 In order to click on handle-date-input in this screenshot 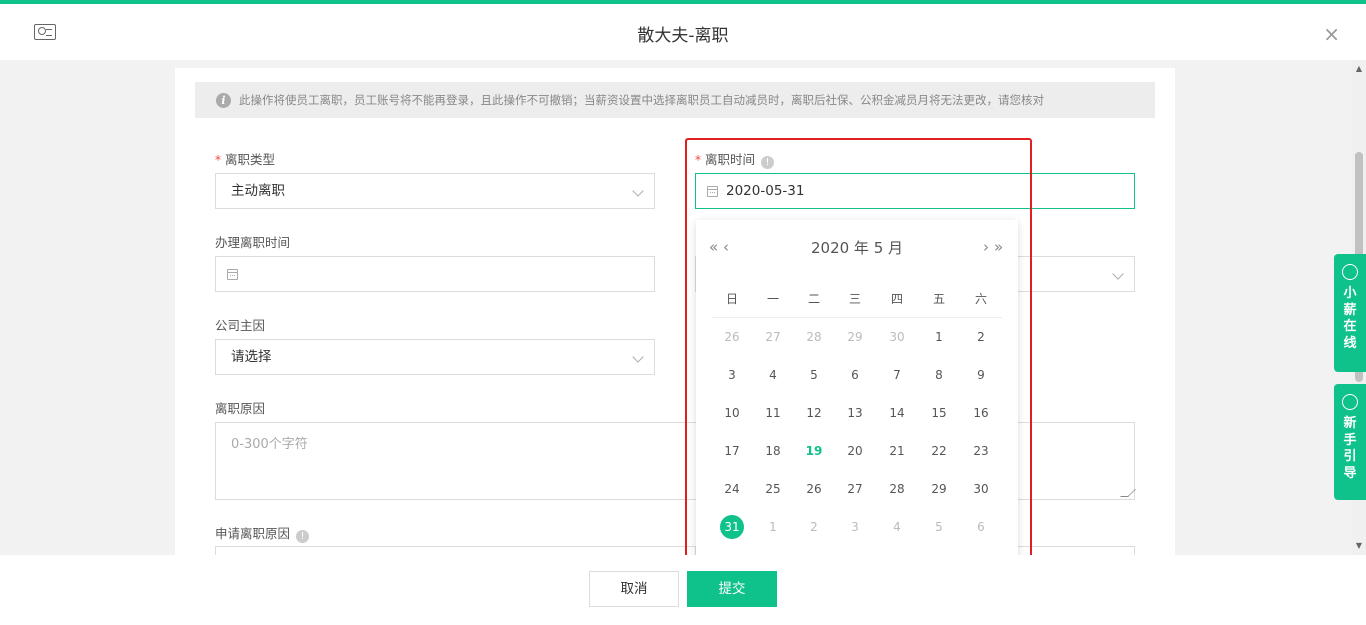, I will do `click(435, 274)`.